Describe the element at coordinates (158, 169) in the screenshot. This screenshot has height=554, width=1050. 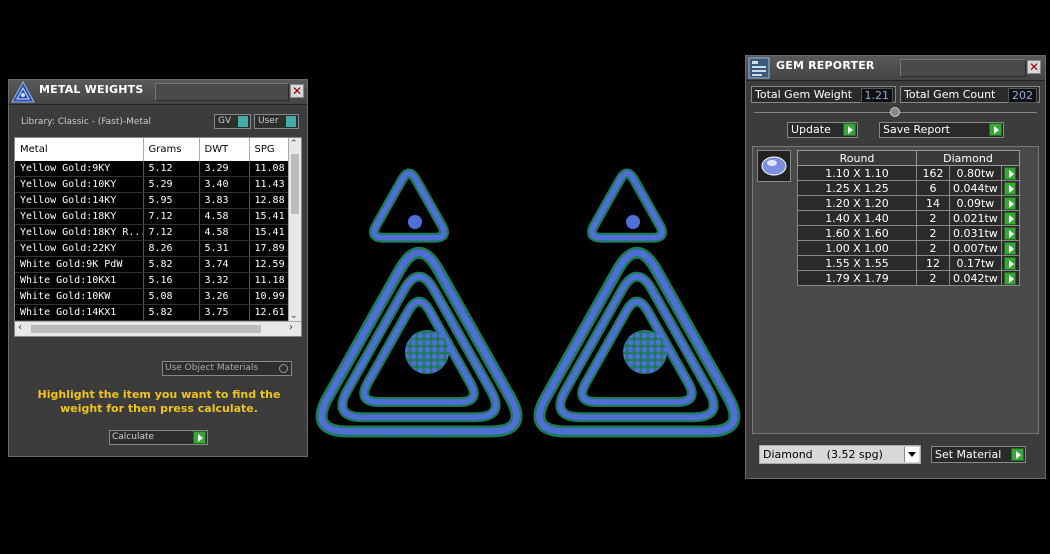
I see `table-row: Yellow Gold:9KY 5.12 3.29 11.08` at that location.